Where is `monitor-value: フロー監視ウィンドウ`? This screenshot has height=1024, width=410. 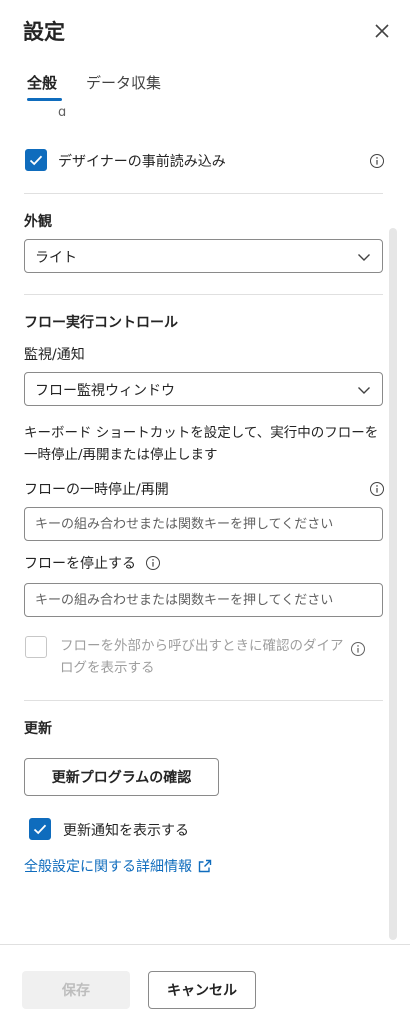
monitor-value: フロー監視ウィンドウ is located at coordinates (105, 391).